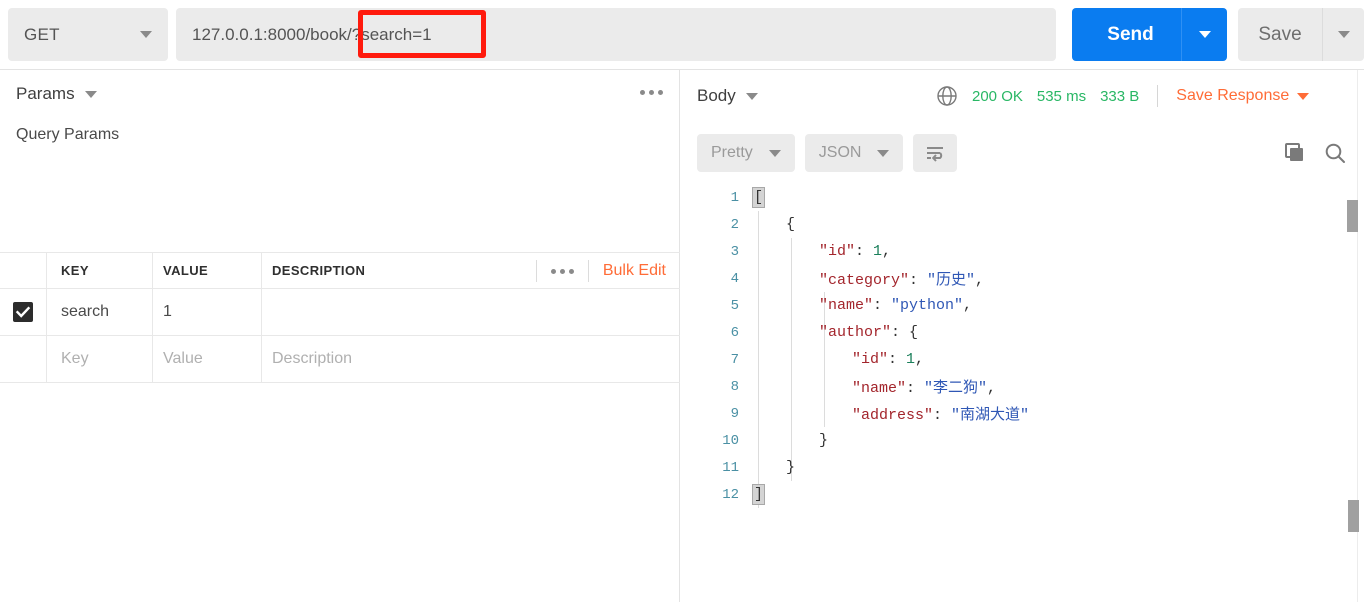 The height and width of the screenshot is (602, 1364). Describe the element at coordinates (1233, 95) in the screenshot. I see `save-response-label: Save Response` at that location.